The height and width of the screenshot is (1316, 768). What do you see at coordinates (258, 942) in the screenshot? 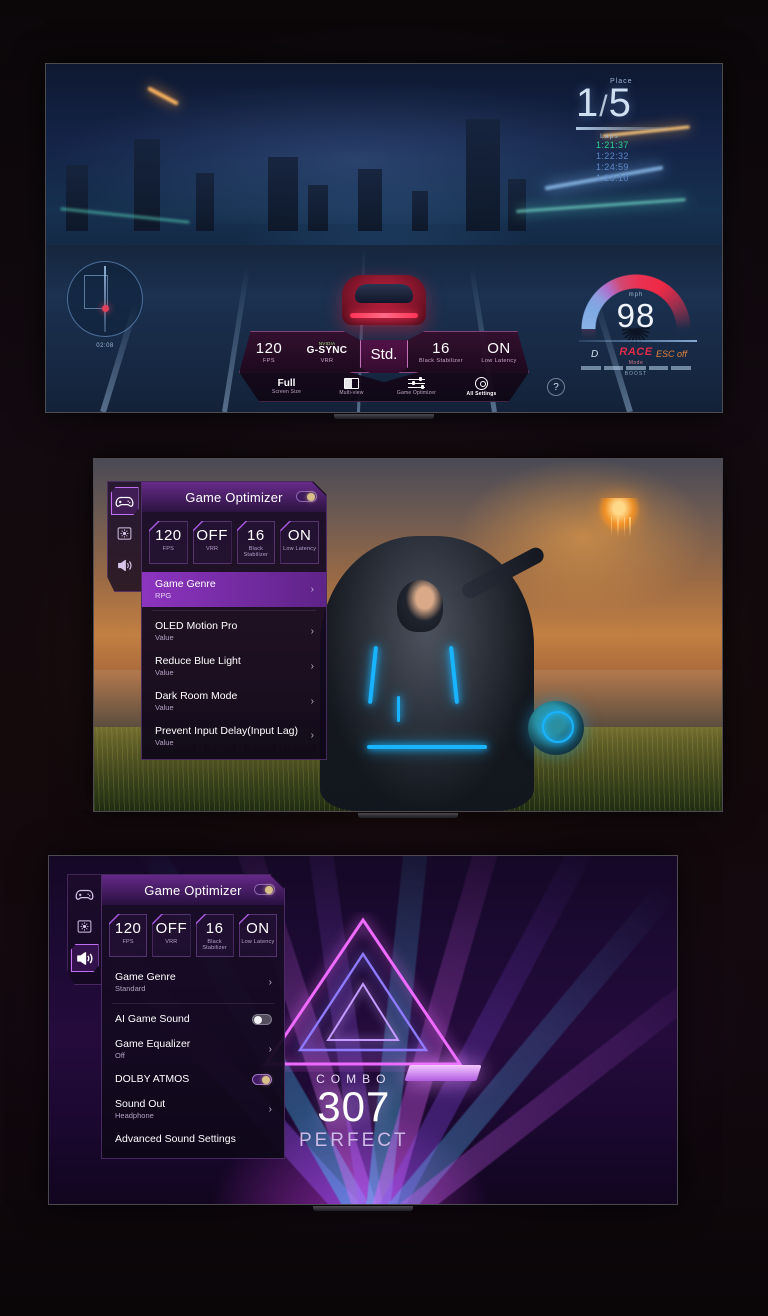
I see `stat-label: Low Latency` at bounding box center [258, 942].